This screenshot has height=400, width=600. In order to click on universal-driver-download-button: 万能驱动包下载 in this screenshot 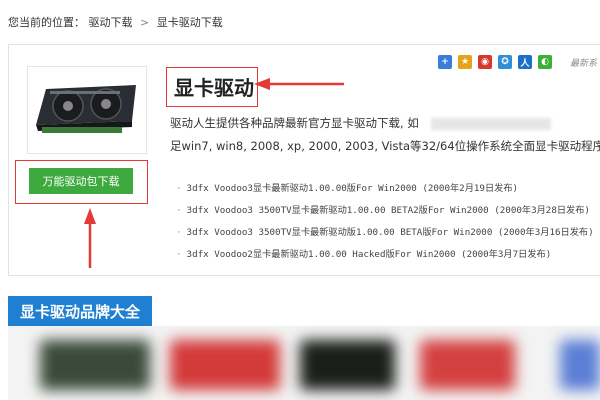, I will do `click(81, 181)`.